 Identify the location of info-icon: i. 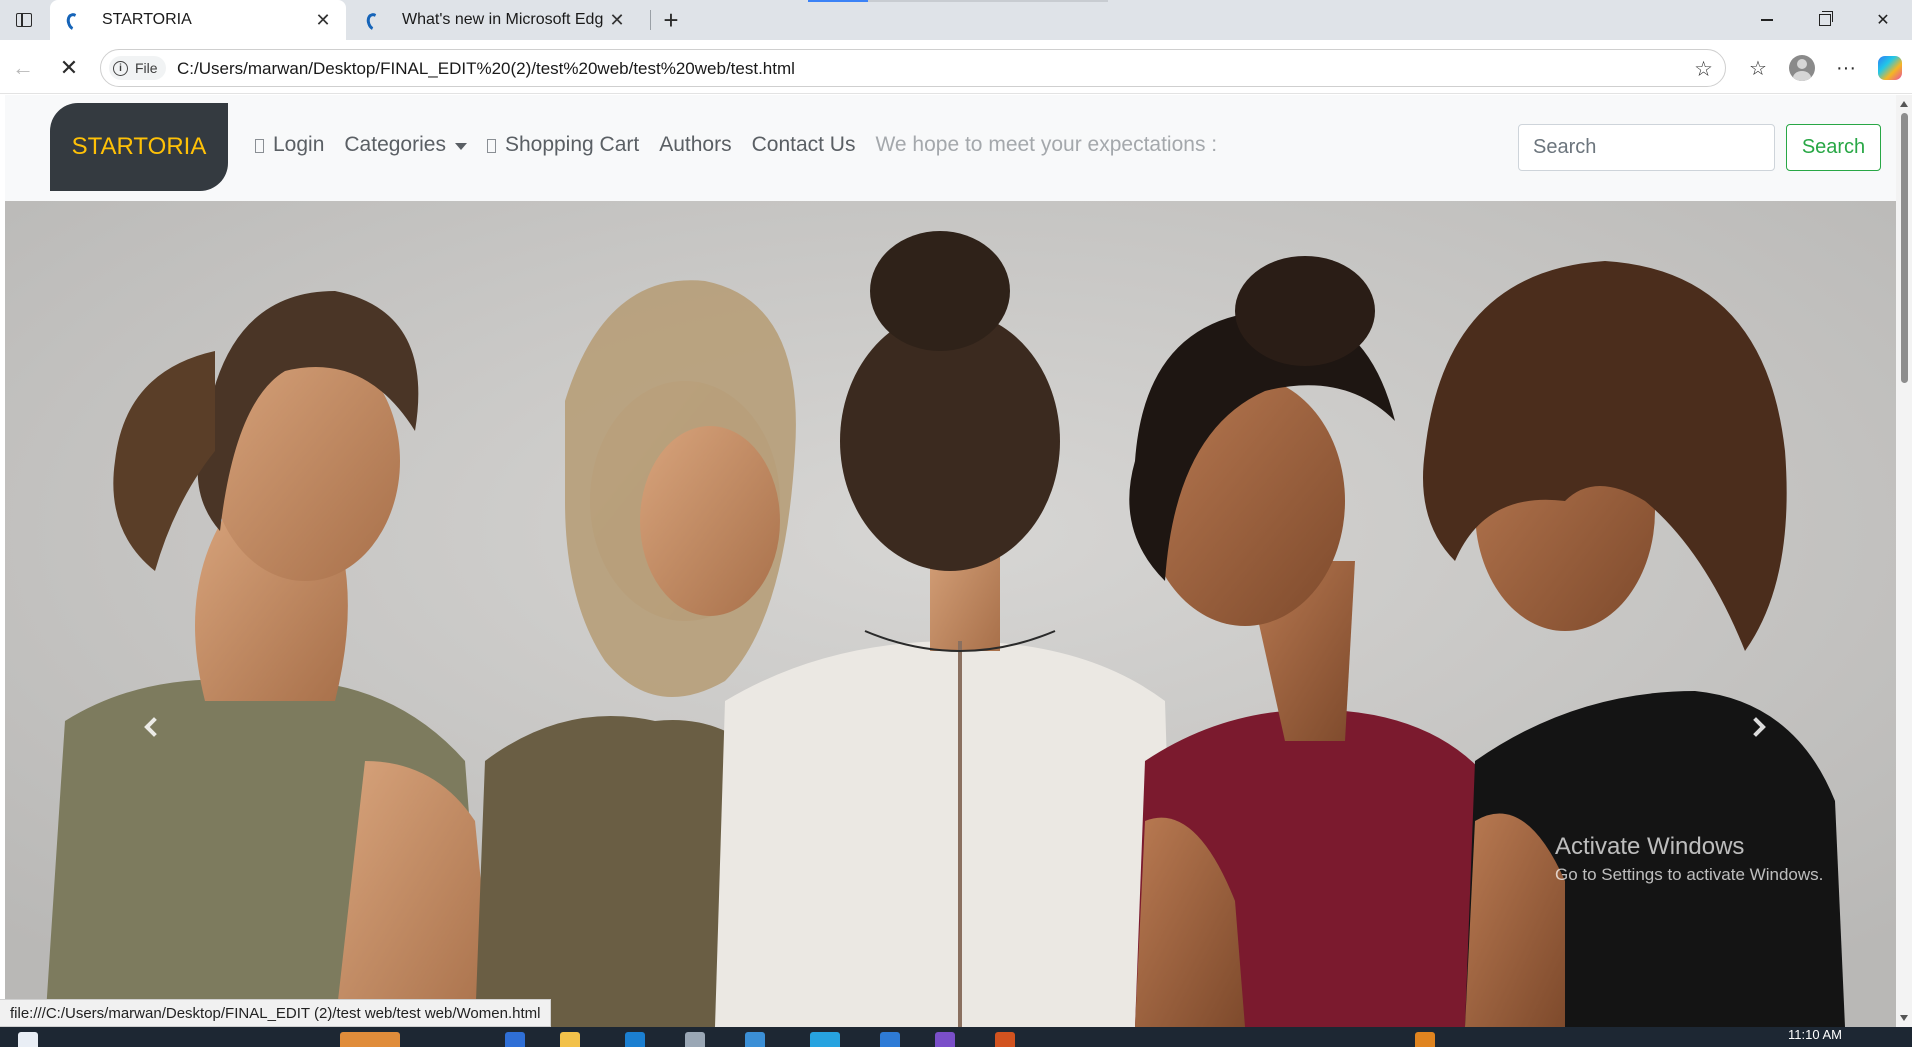
(120, 68).